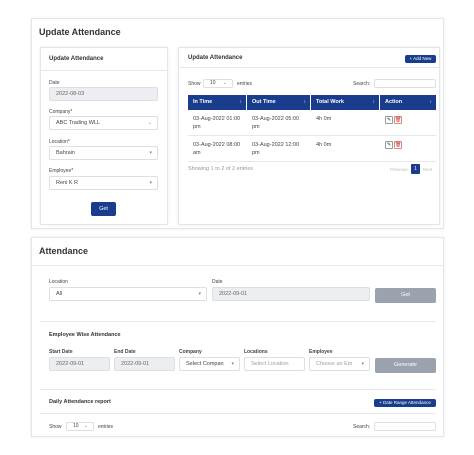  What do you see at coordinates (291, 294) in the screenshot?
I see `date-field: 2022-09-01` at bounding box center [291, 294].